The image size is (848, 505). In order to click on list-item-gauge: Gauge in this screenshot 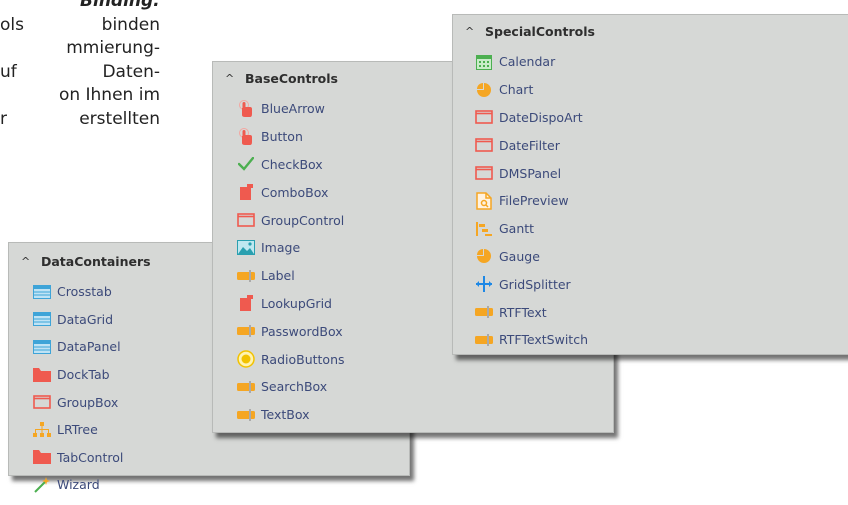, I will do `click(650, 257)`.